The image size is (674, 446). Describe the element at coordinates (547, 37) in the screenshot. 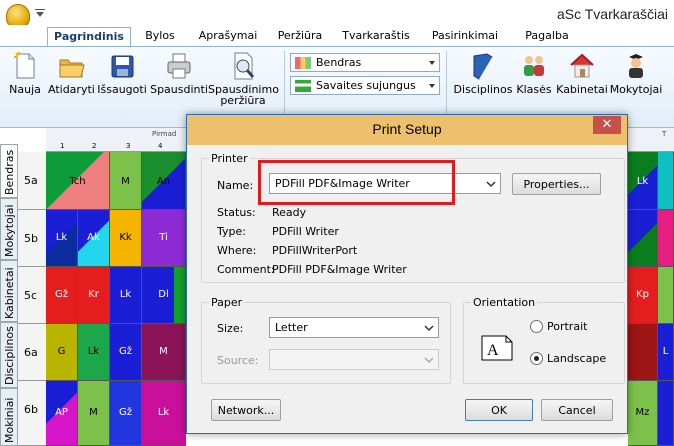

I see `tab-pagalba: Pagalba` at that location.